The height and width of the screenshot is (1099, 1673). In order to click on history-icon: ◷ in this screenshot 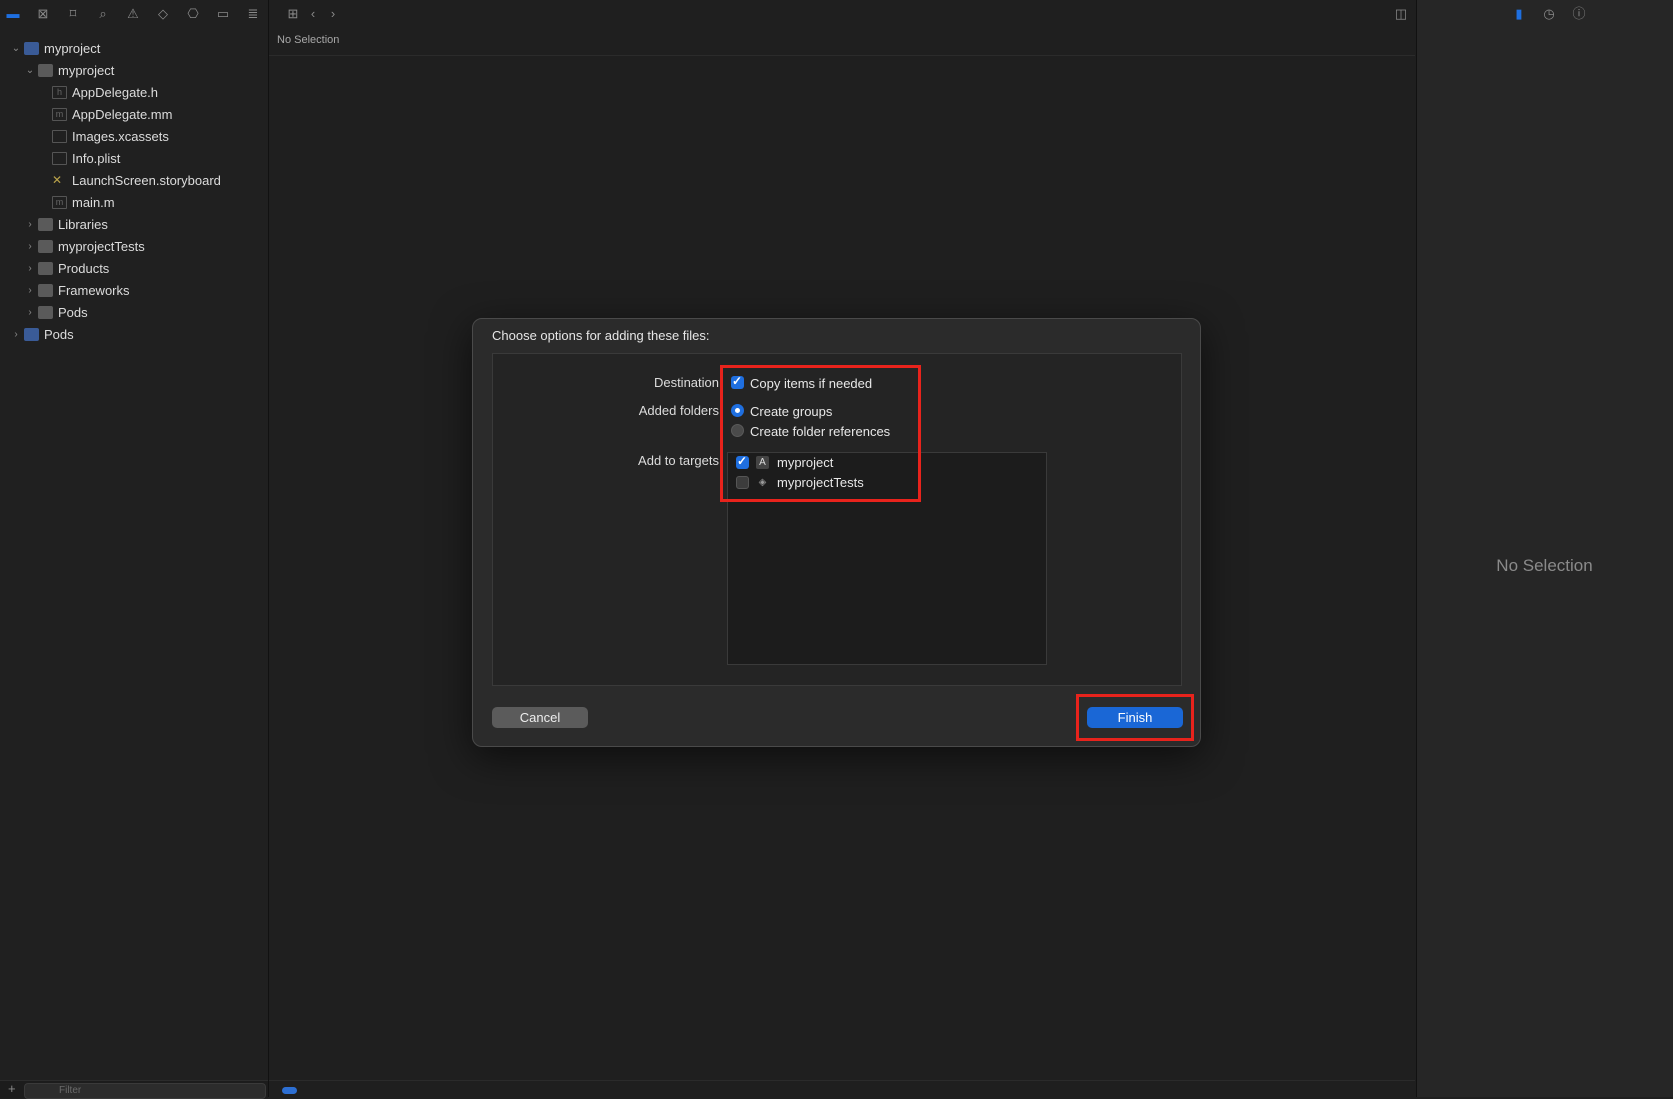, I will do `click(1549, 14)`.